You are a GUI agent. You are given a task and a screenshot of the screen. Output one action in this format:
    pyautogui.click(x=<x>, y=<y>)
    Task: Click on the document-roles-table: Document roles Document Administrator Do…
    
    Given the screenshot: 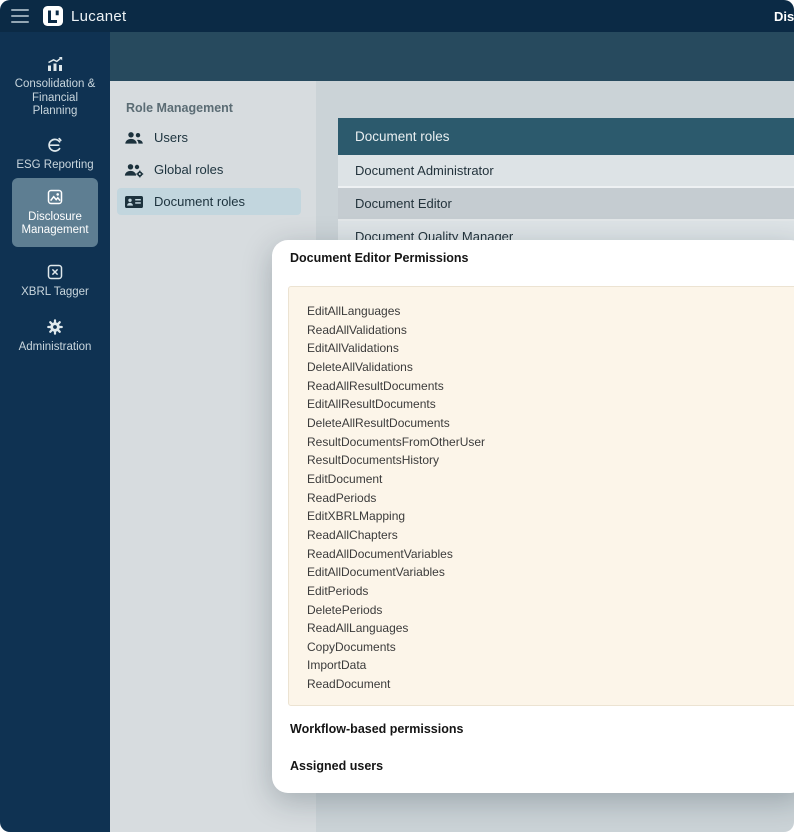 What is the action you would take?
    pyautogui.click(x=566, y=186)
    